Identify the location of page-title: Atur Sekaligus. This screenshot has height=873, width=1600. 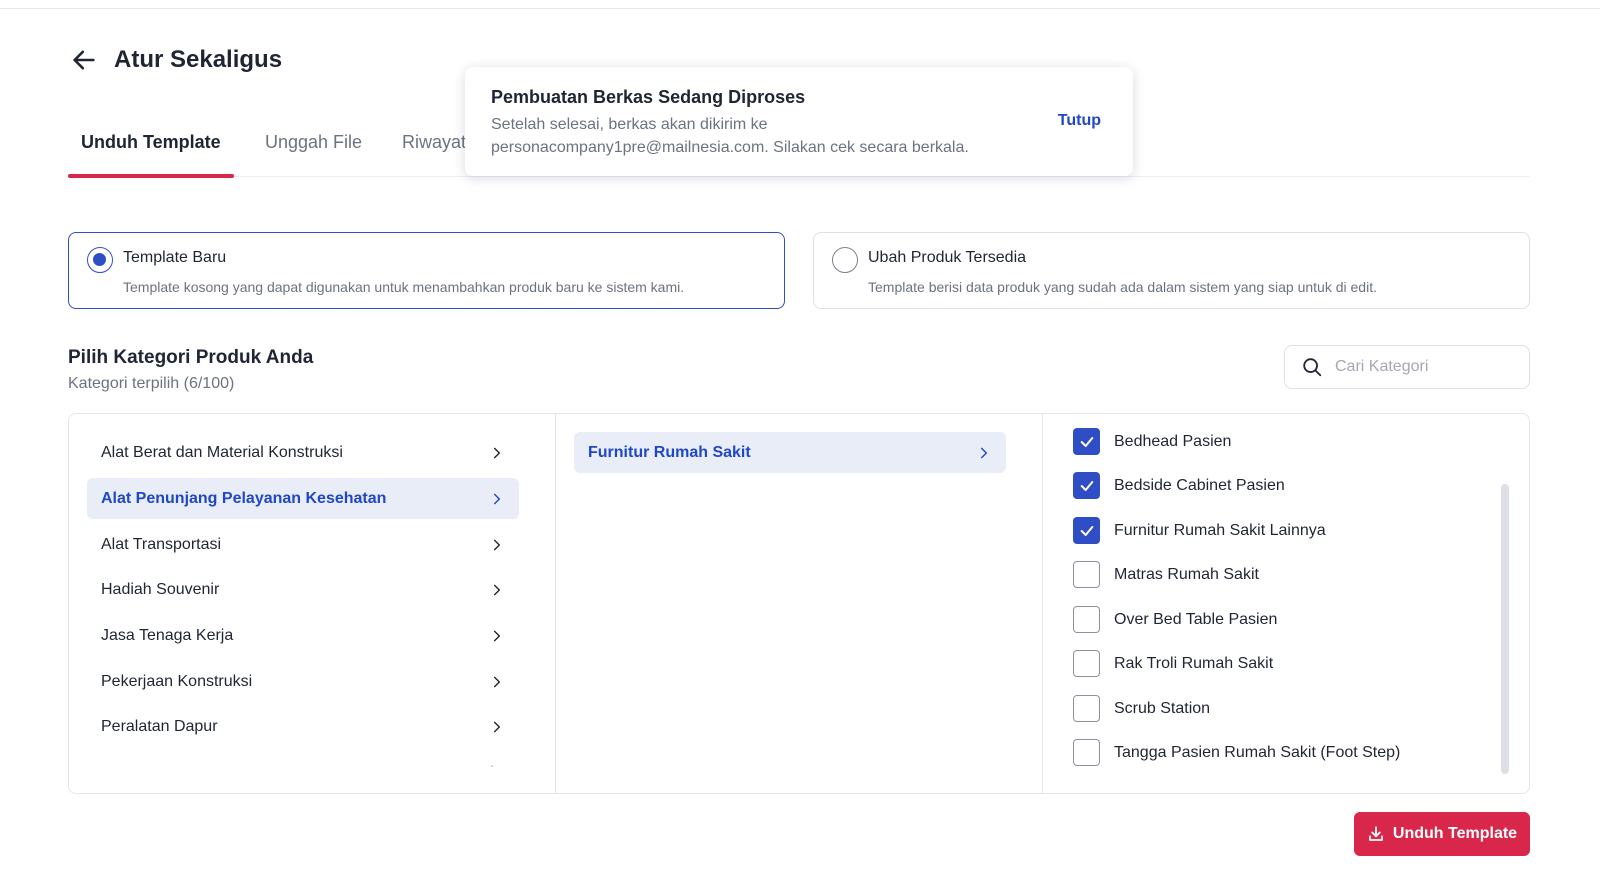
(198, 59).